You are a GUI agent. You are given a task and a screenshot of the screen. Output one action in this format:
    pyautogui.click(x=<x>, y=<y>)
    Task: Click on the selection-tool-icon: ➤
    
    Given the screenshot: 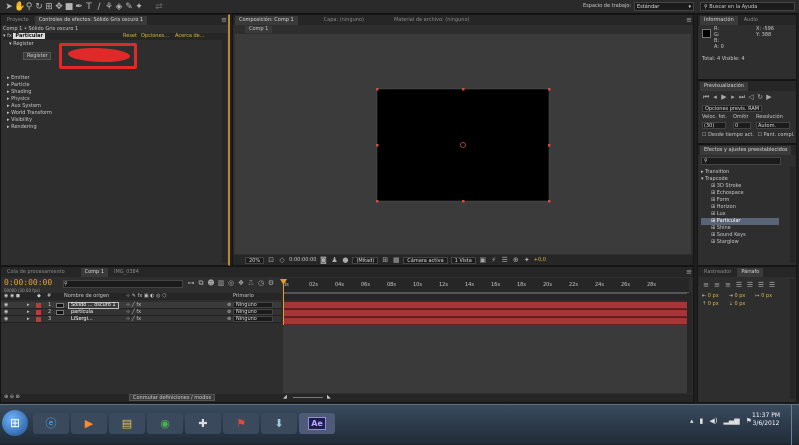 What is the action you would take?
    pyautogui.click(x=9, y=7)
    